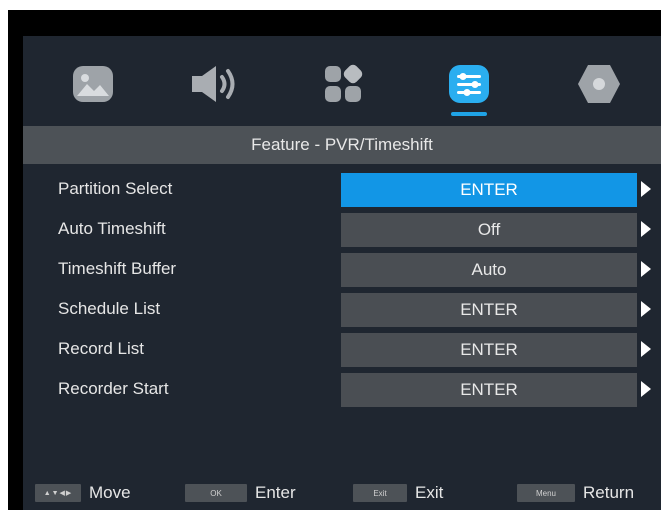  I want to click on hint-exit: Exit Exit, so click(435, 493).